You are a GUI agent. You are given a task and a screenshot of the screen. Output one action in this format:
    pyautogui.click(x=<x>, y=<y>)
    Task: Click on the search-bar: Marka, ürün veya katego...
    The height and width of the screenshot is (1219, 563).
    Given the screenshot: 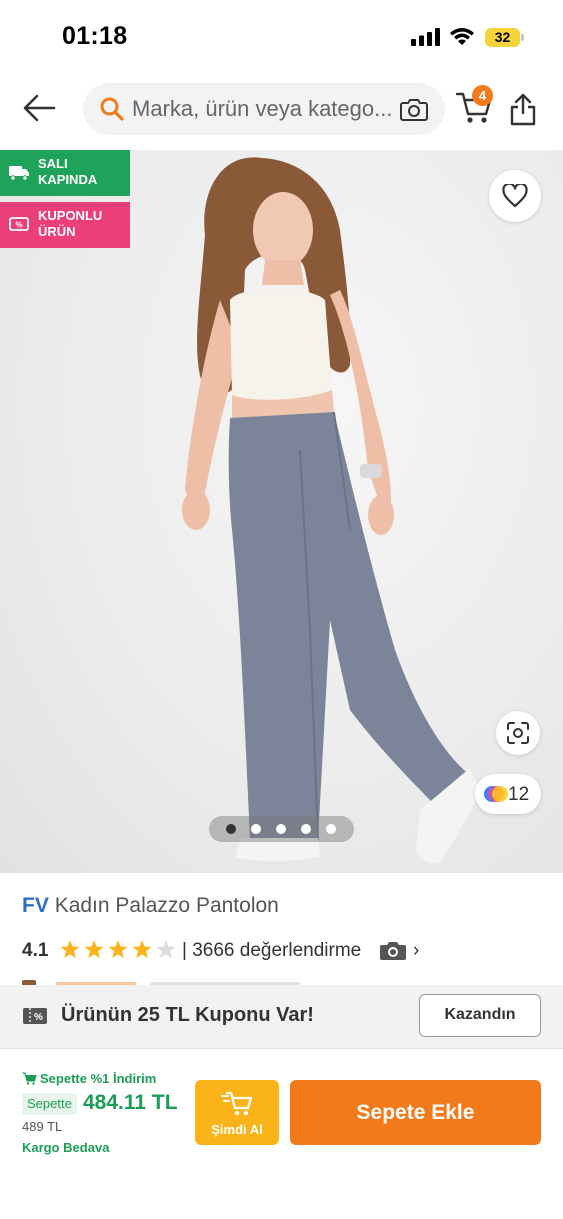 What is the action you would take?
    pyautogui.click(x=264, y=109)
    